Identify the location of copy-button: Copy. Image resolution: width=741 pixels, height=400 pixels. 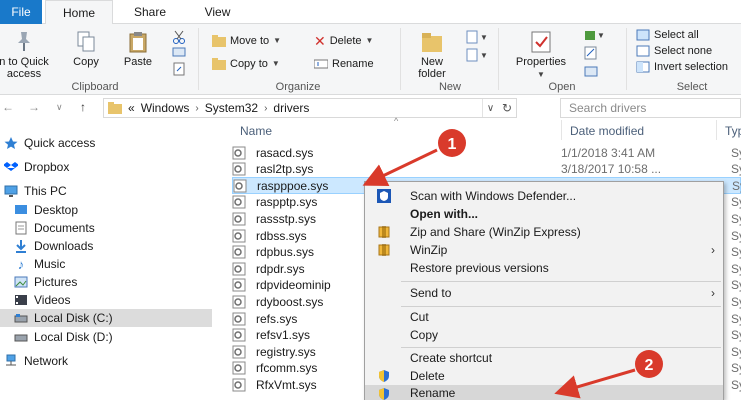
(86, 49).